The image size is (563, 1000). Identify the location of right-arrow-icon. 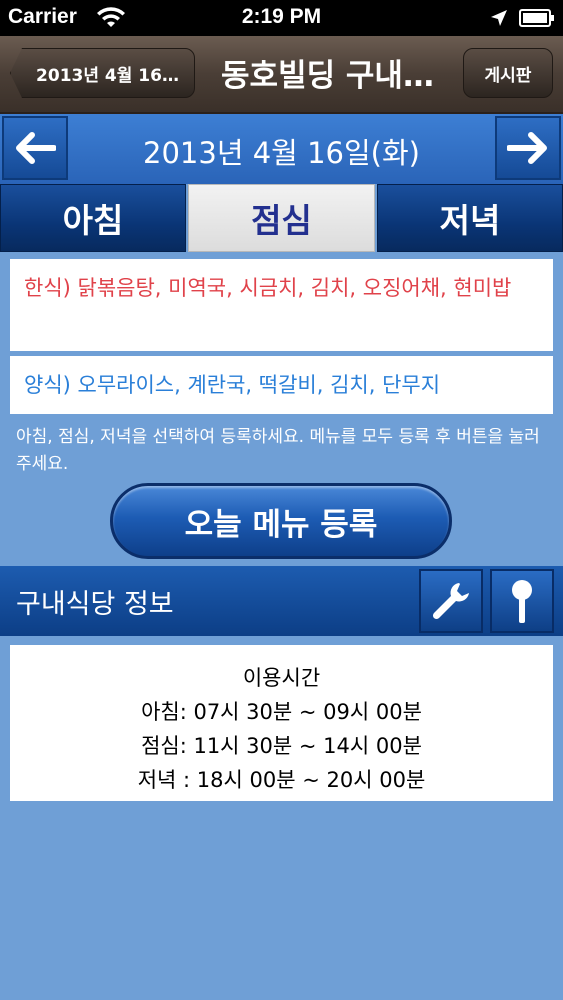
(527, 148).